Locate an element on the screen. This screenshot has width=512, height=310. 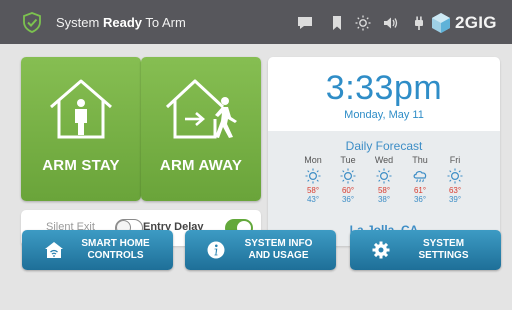
arm-away-button: ARM AWAY is located at coordinates (201, 129).